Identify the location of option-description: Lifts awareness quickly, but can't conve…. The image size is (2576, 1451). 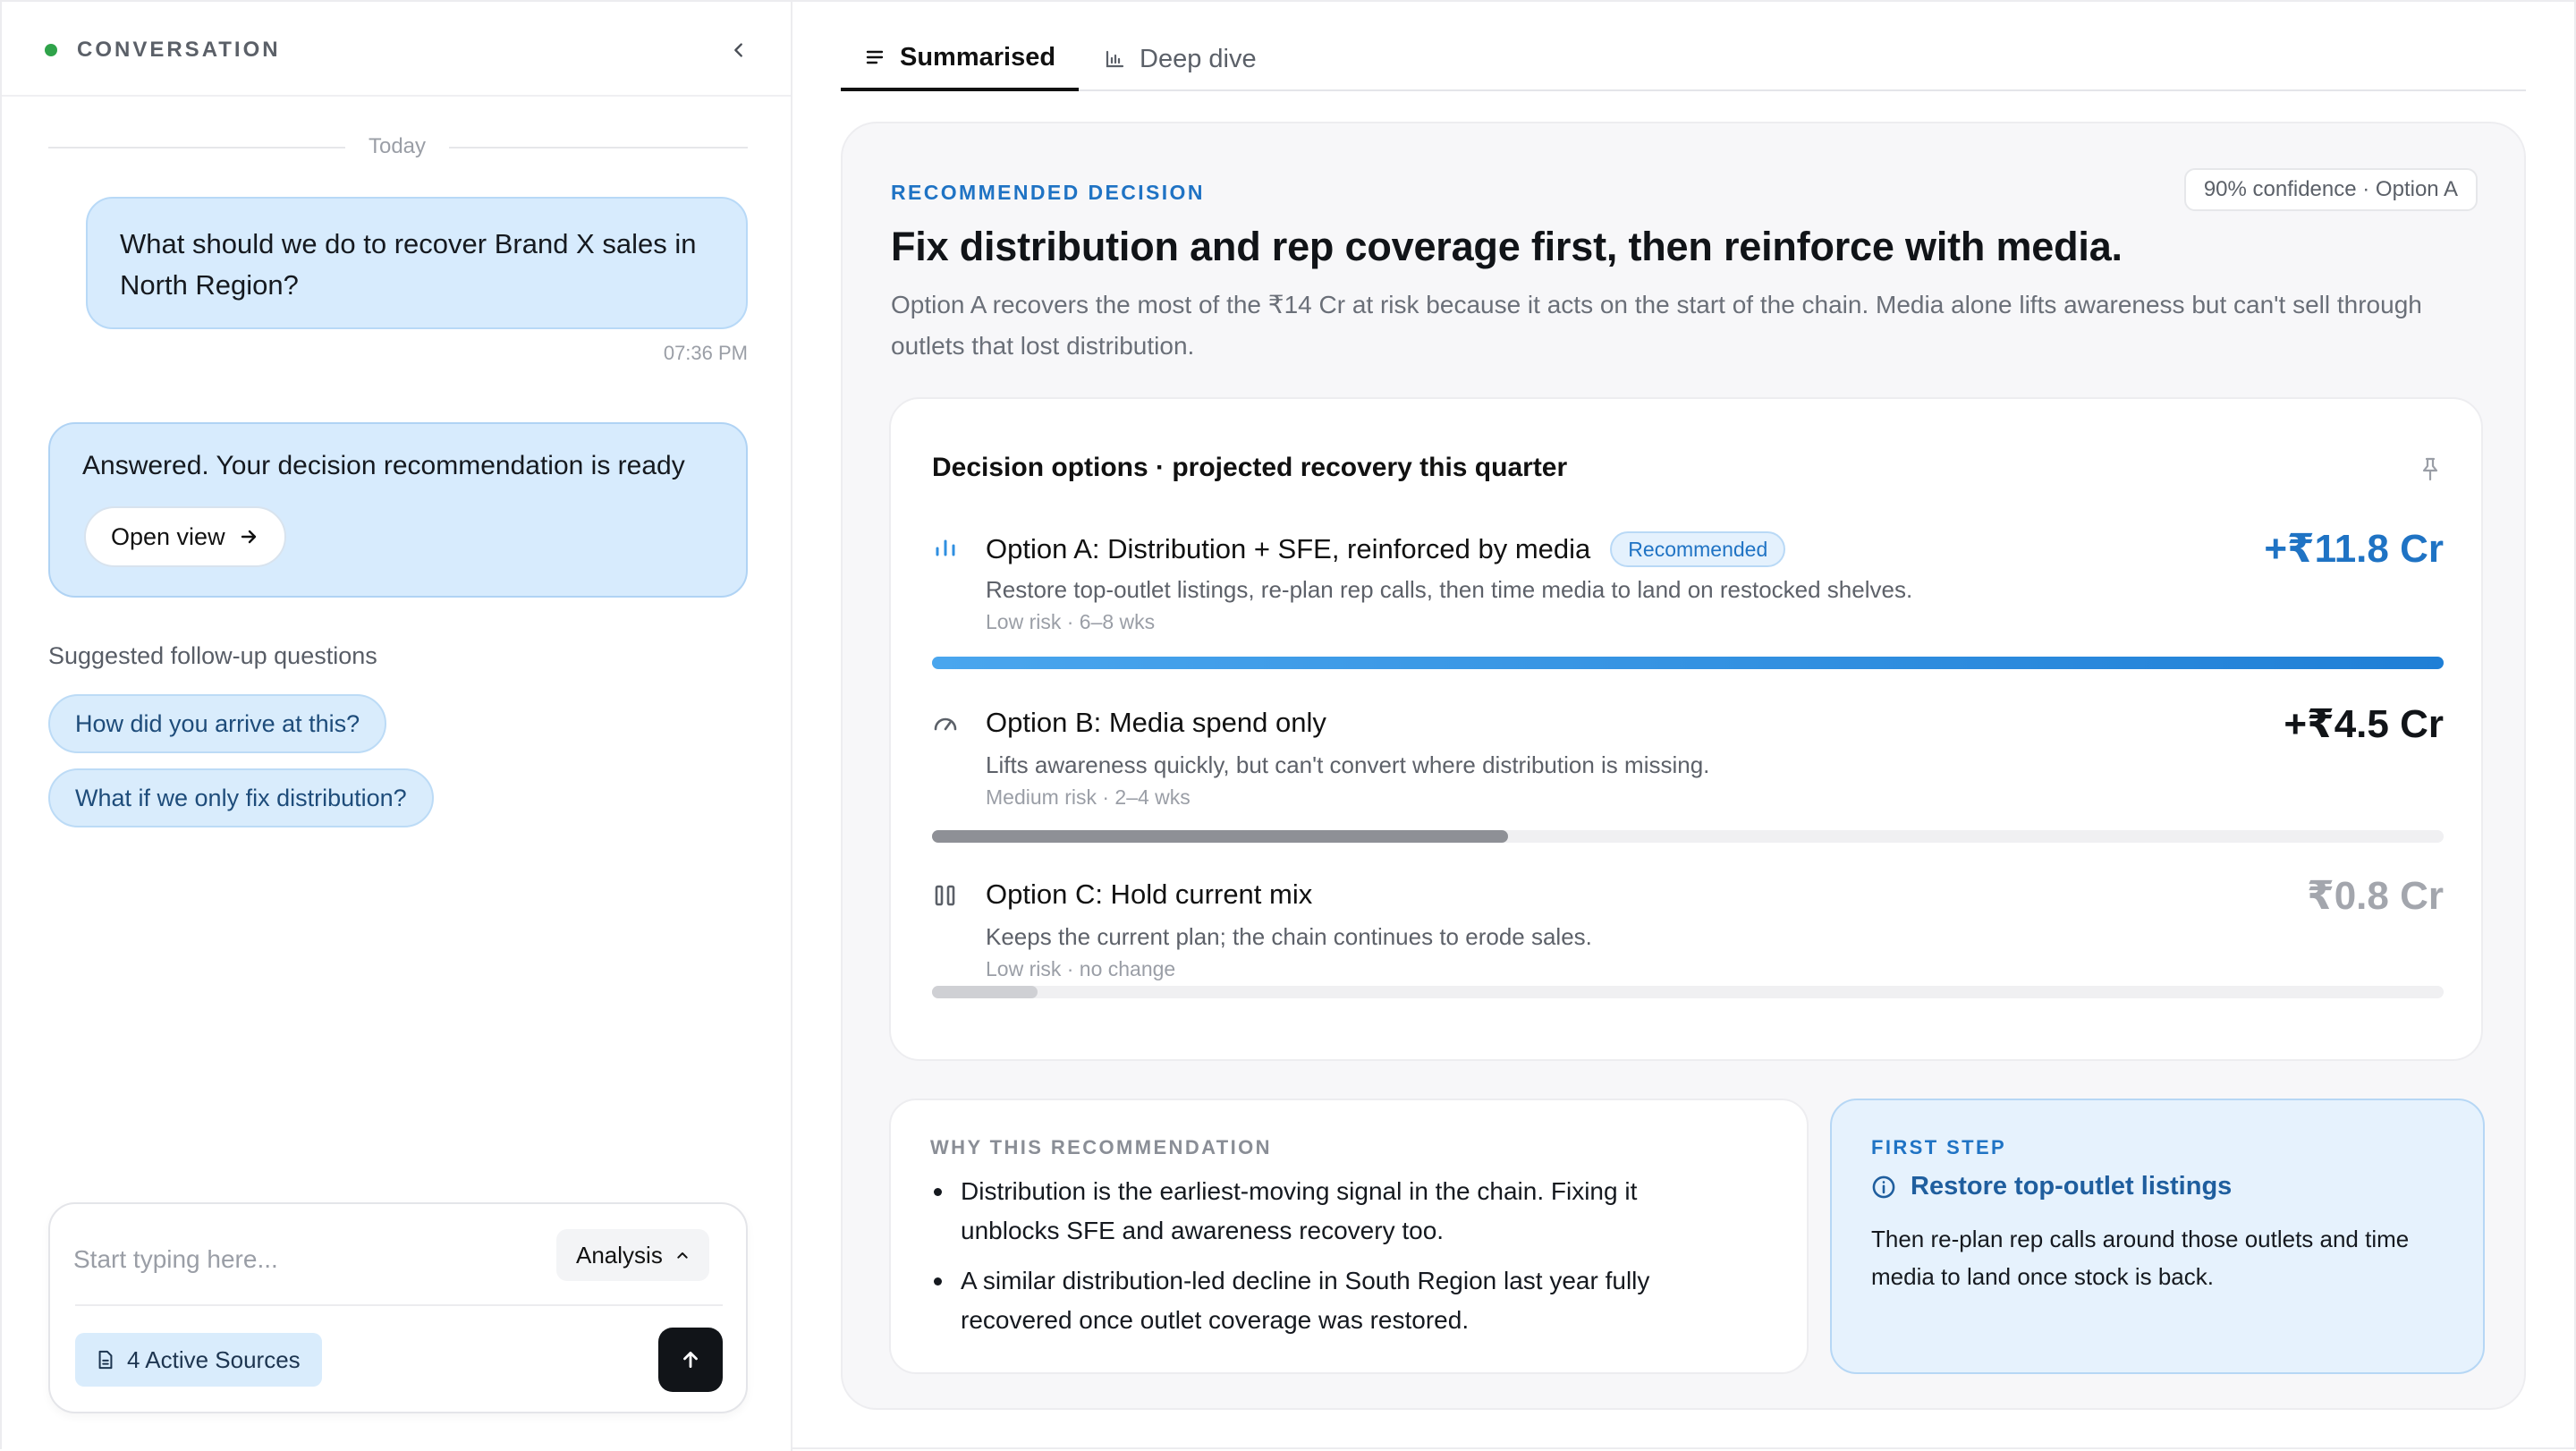
(1348, 764).